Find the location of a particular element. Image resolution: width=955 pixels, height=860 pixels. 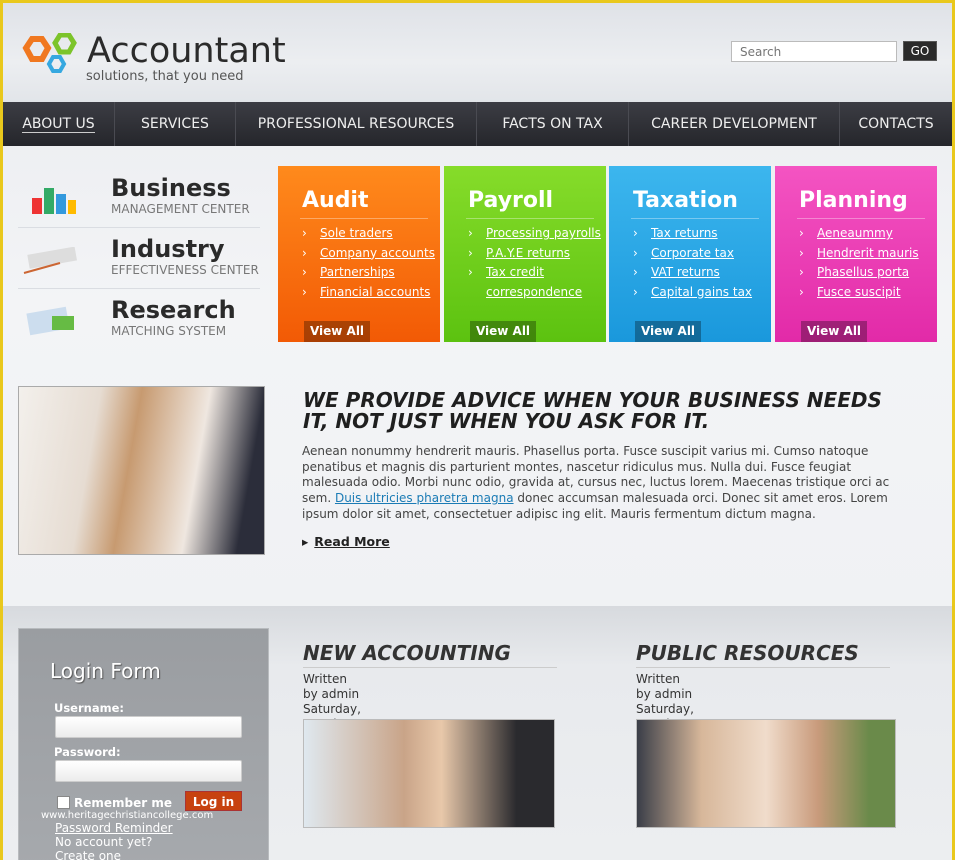

intro-link: Duis ultricies pharetra magna is located at coordinates (424, 498).